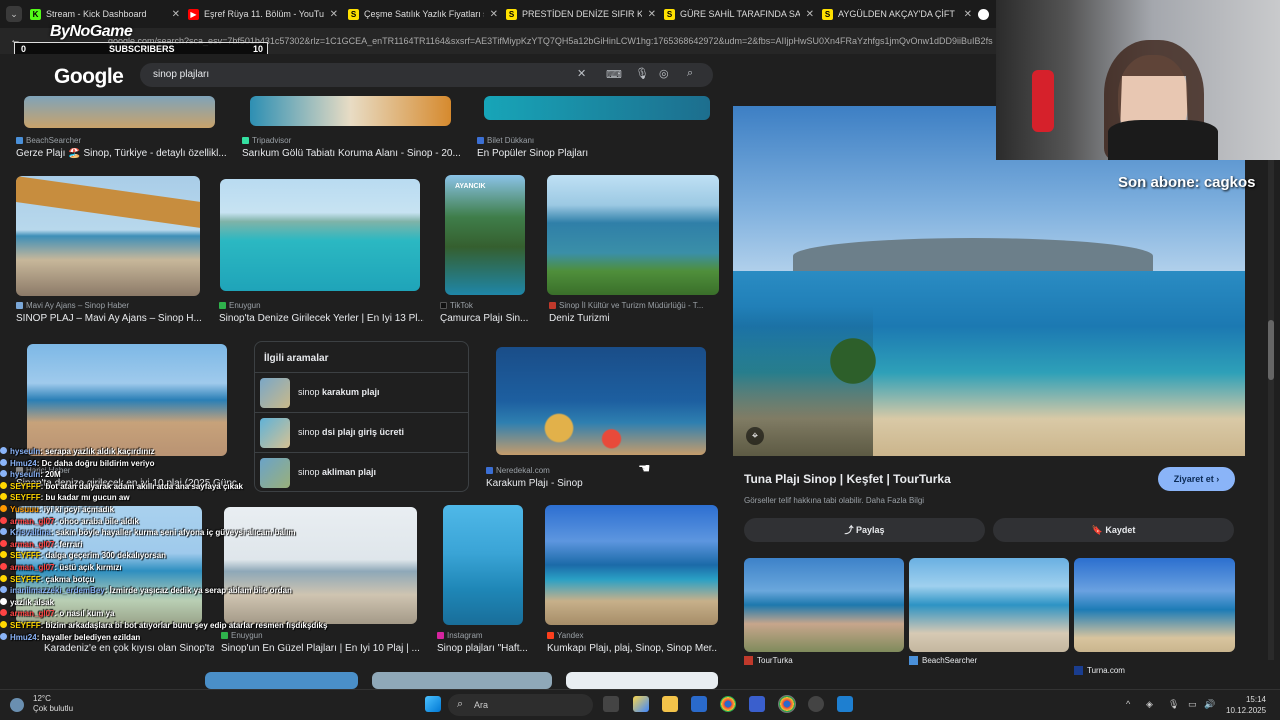 The image size is (1280, 720). Describe the element at coordinates (433, 704) in the screenshot. I see `windows-start-icon` at that location.